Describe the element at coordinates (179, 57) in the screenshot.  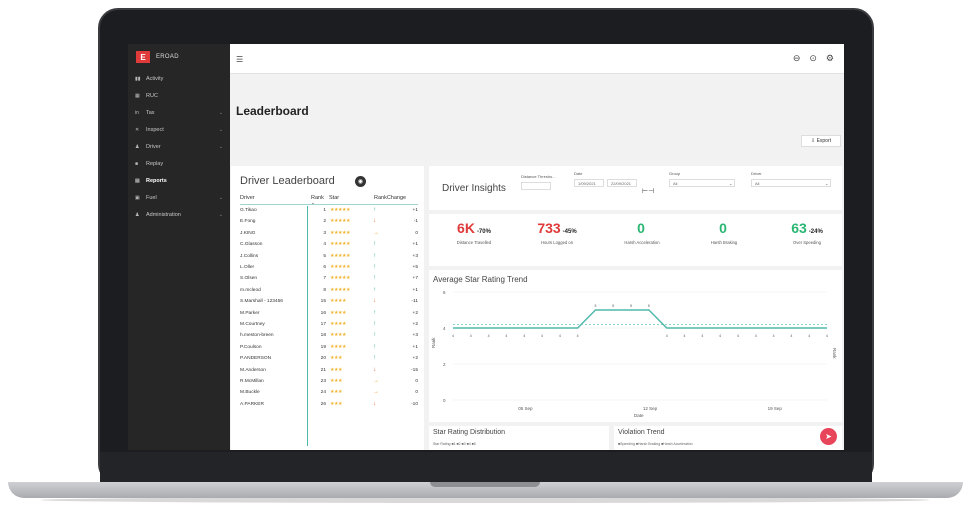
I see `brand-logo: E EROAD` at that location.